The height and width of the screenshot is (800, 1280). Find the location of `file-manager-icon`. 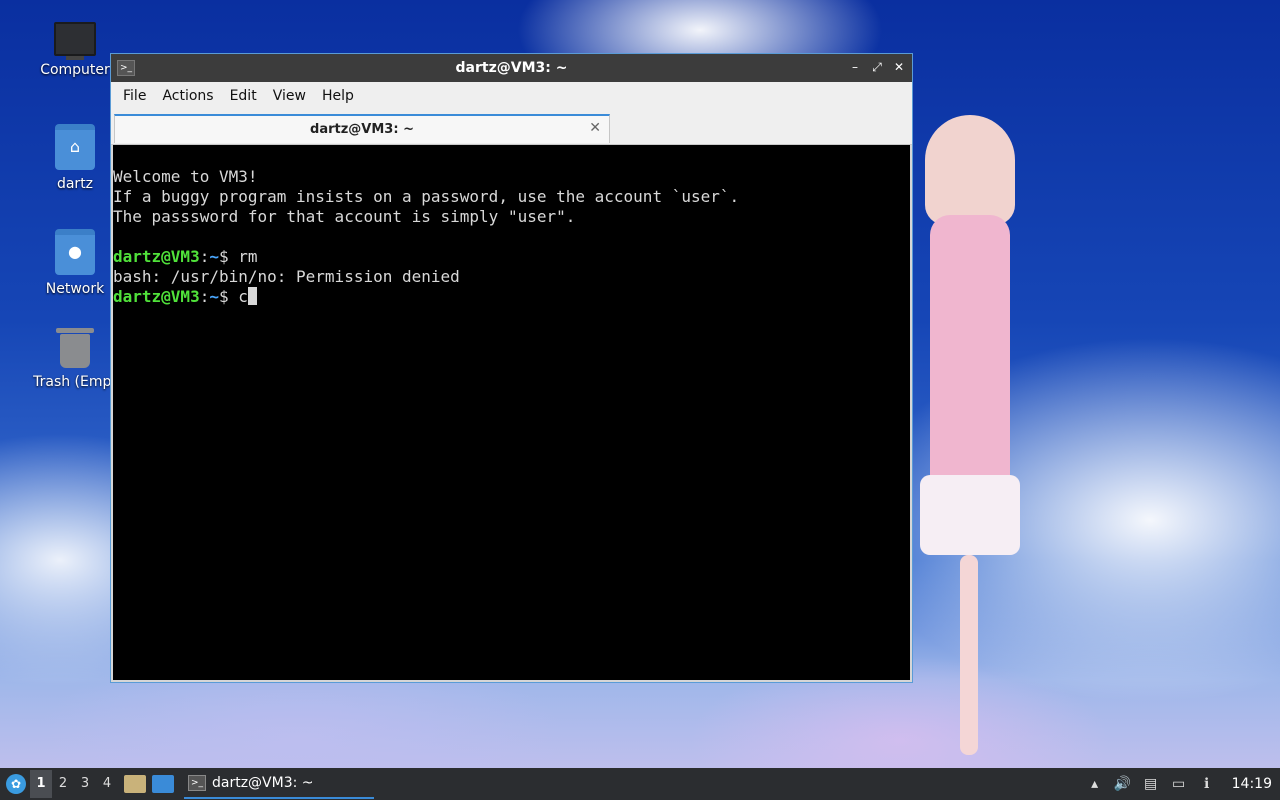

file-manager-icon is located at coordinates (135, 784).